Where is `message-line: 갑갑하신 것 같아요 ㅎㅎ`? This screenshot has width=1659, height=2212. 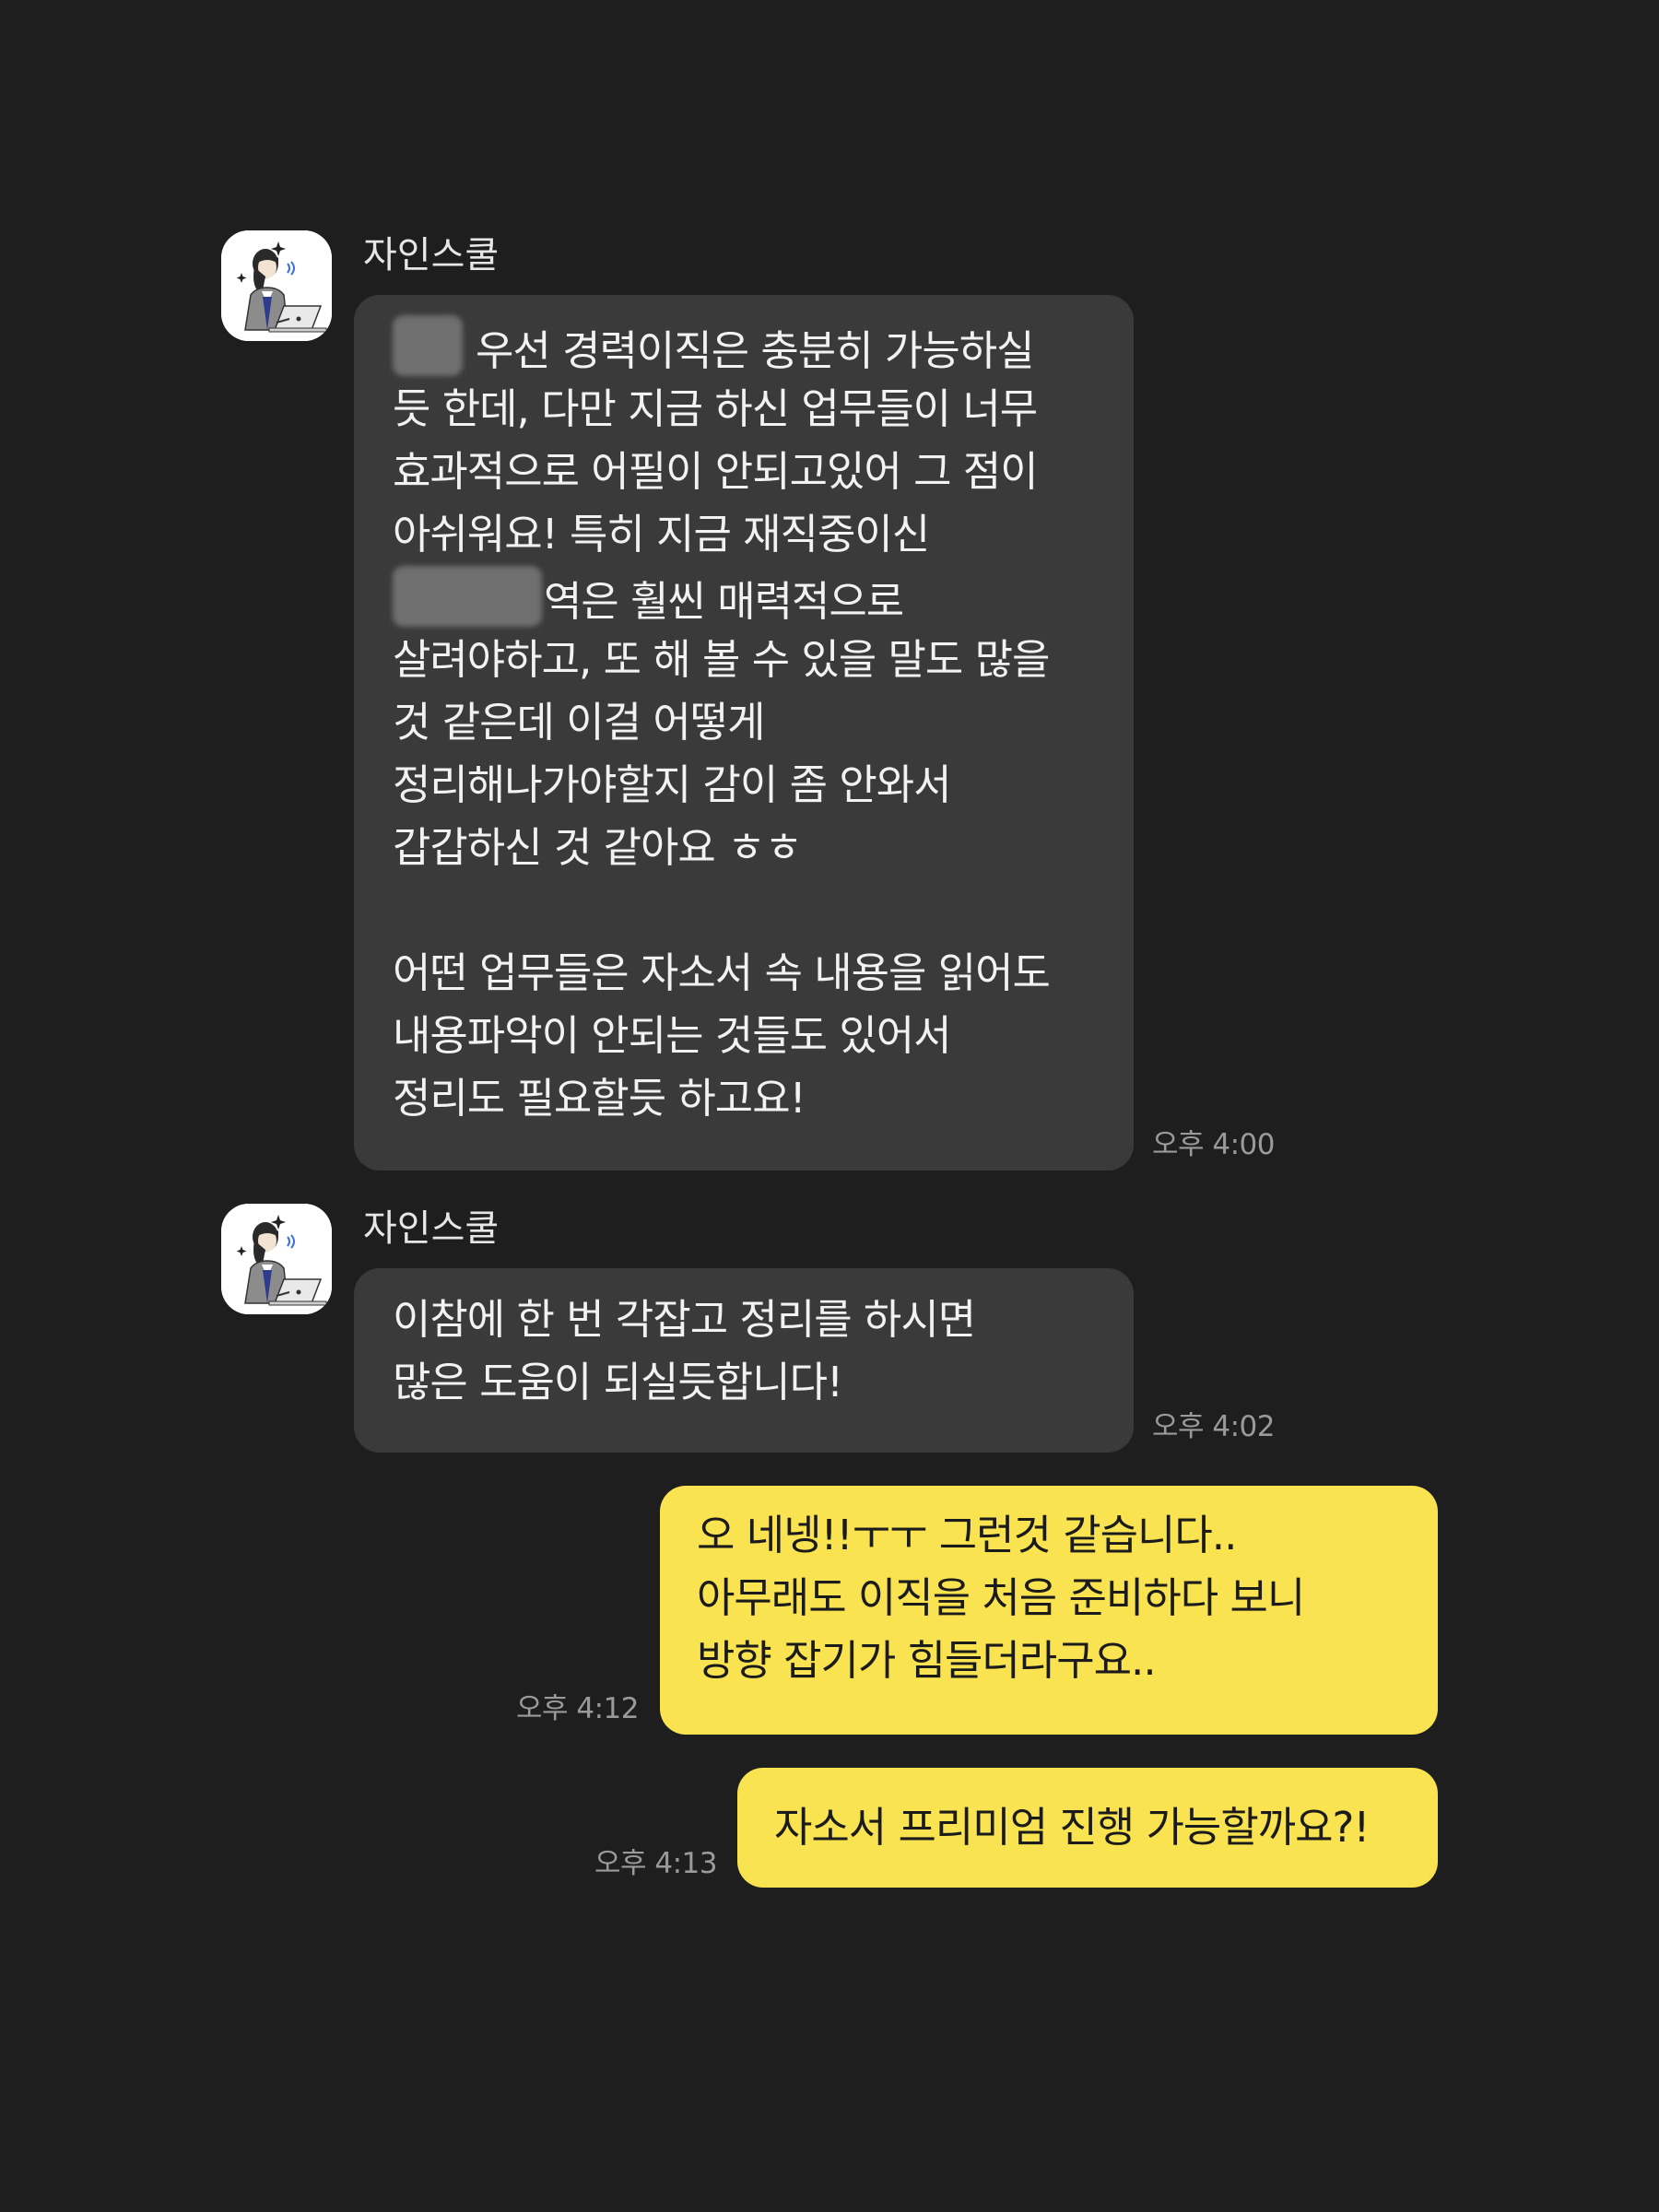 message-line: 갑갑하신 것 같아요 ㅎㅎ is located at coordinates (598, 847).